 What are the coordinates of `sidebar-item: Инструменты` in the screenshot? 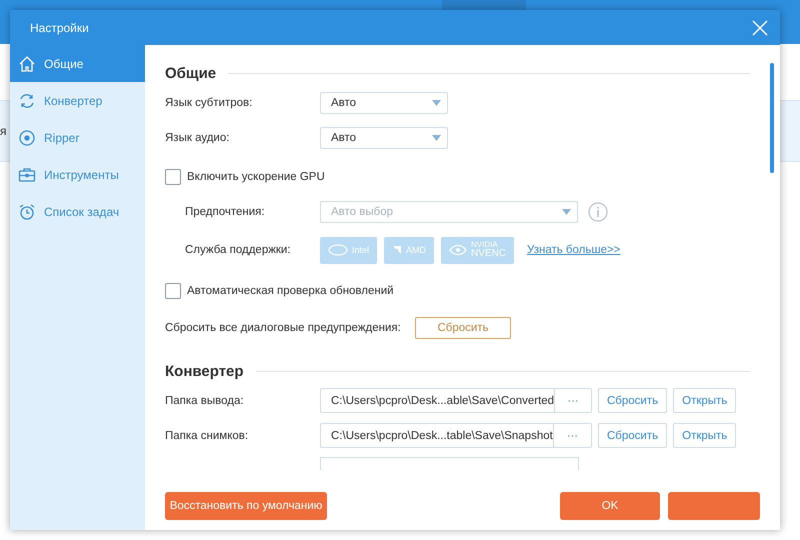 It's located at (77, 174).